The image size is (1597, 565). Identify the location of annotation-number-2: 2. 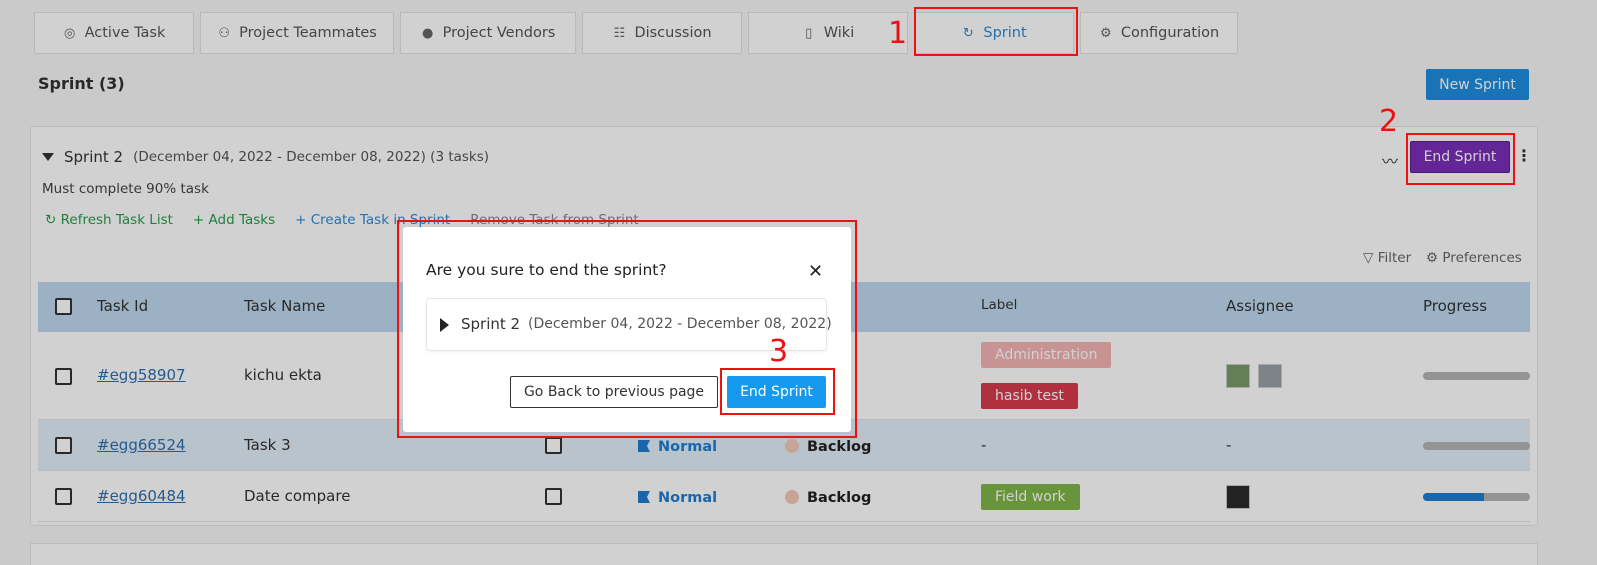
(1389, 121).